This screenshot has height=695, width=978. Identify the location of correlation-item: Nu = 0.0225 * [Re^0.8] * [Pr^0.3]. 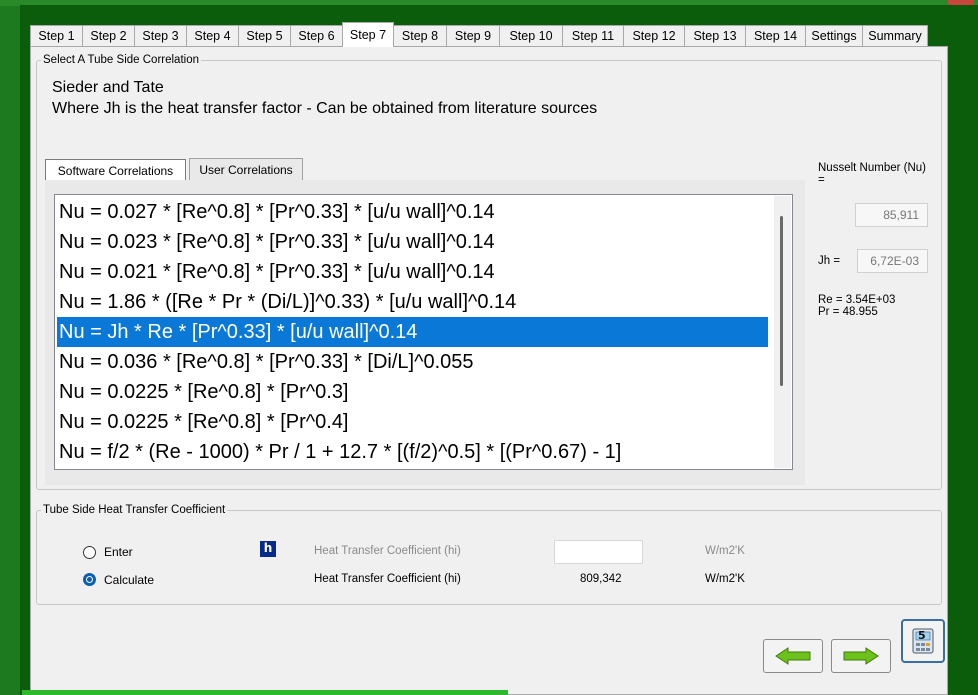
(412, 392).